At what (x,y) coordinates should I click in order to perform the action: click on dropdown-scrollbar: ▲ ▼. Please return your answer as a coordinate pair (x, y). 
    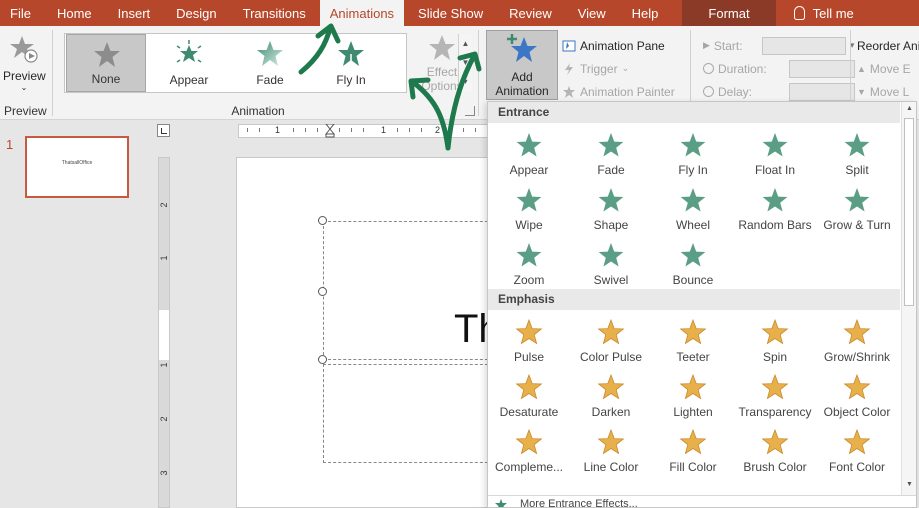
    Looking at the image, I should click on (908, 298).